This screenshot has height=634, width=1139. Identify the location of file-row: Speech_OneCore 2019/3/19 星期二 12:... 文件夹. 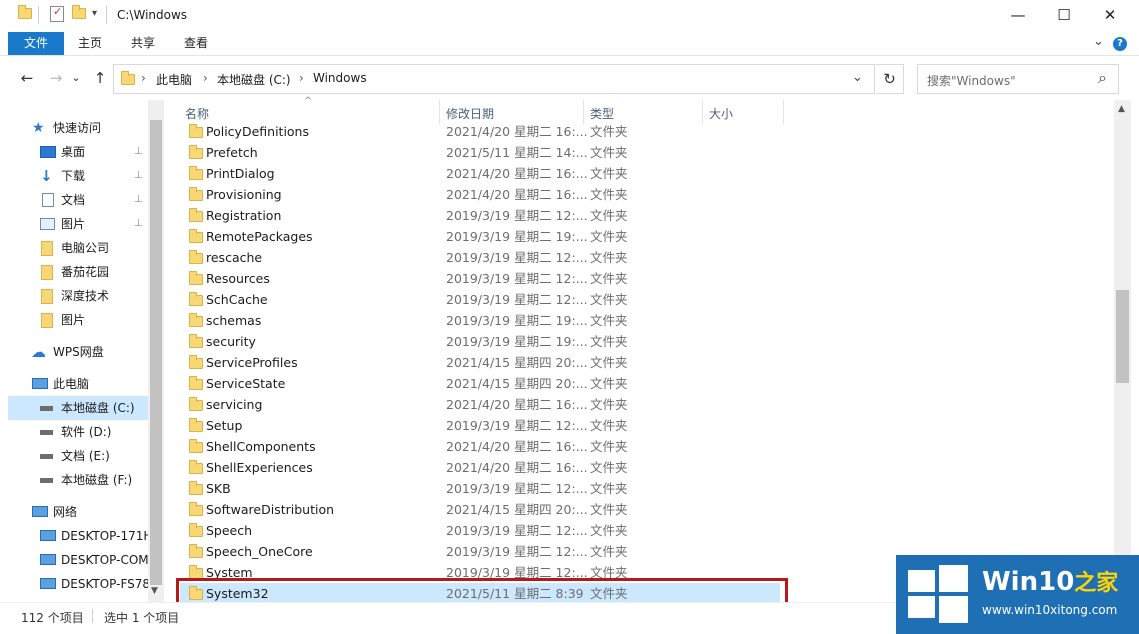
(480, 551).